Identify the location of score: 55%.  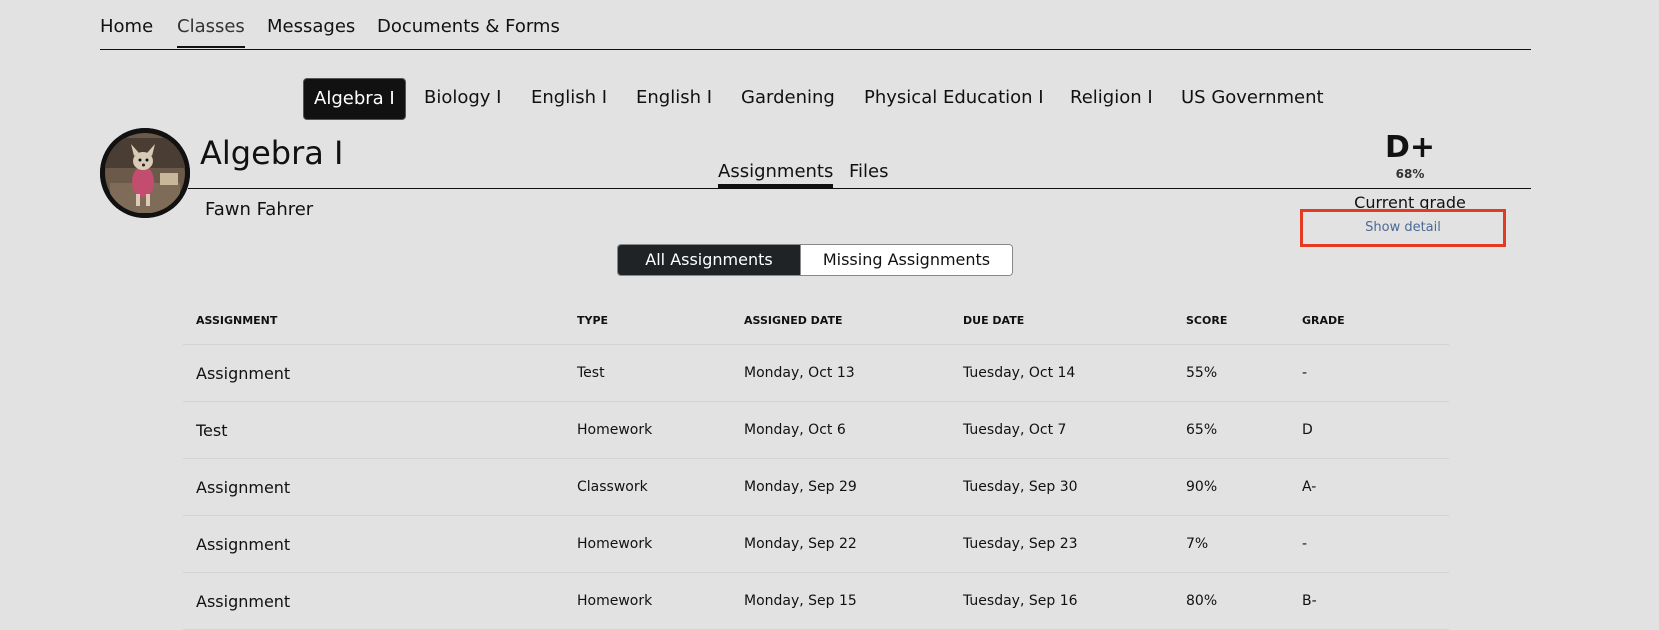
(1202, 373).